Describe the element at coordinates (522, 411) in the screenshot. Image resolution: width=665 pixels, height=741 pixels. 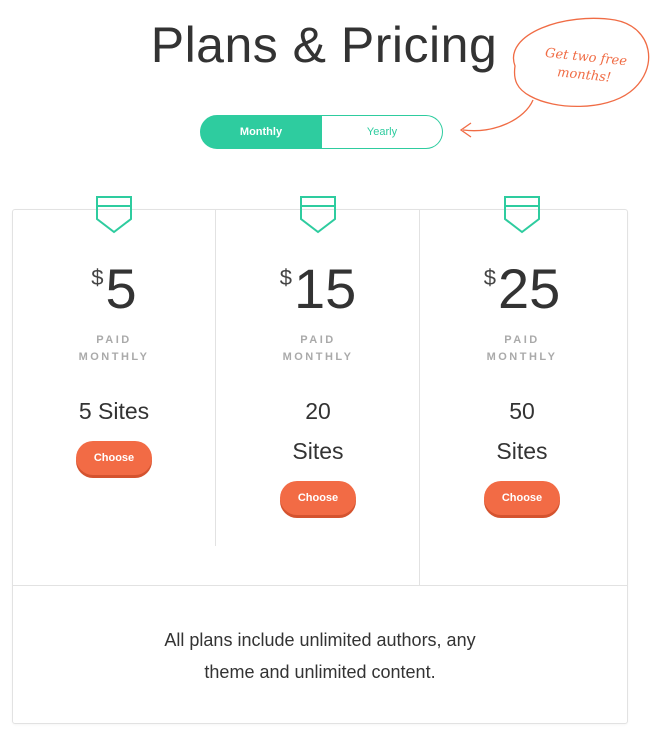
I see `sites-line-1: 50` at that location.